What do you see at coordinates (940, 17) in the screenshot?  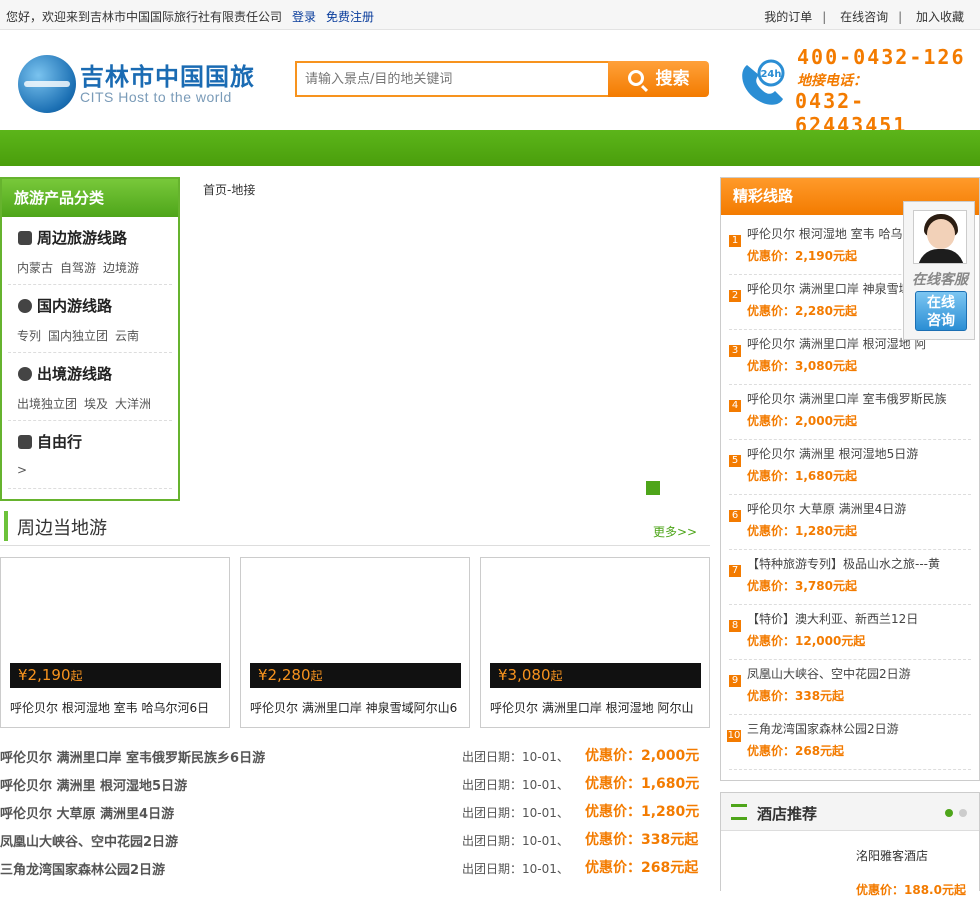 I see `add-favorite-link: 加入收藏` at bounding box center [940, 17].